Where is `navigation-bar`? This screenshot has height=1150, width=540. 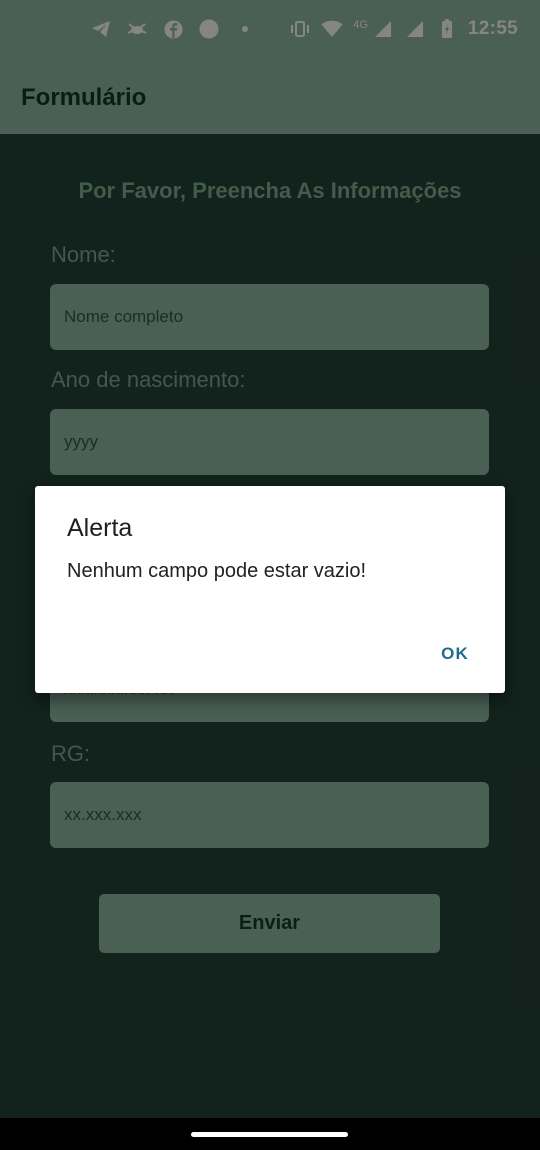 navigation-bar is located at coordinates (270, 1134).